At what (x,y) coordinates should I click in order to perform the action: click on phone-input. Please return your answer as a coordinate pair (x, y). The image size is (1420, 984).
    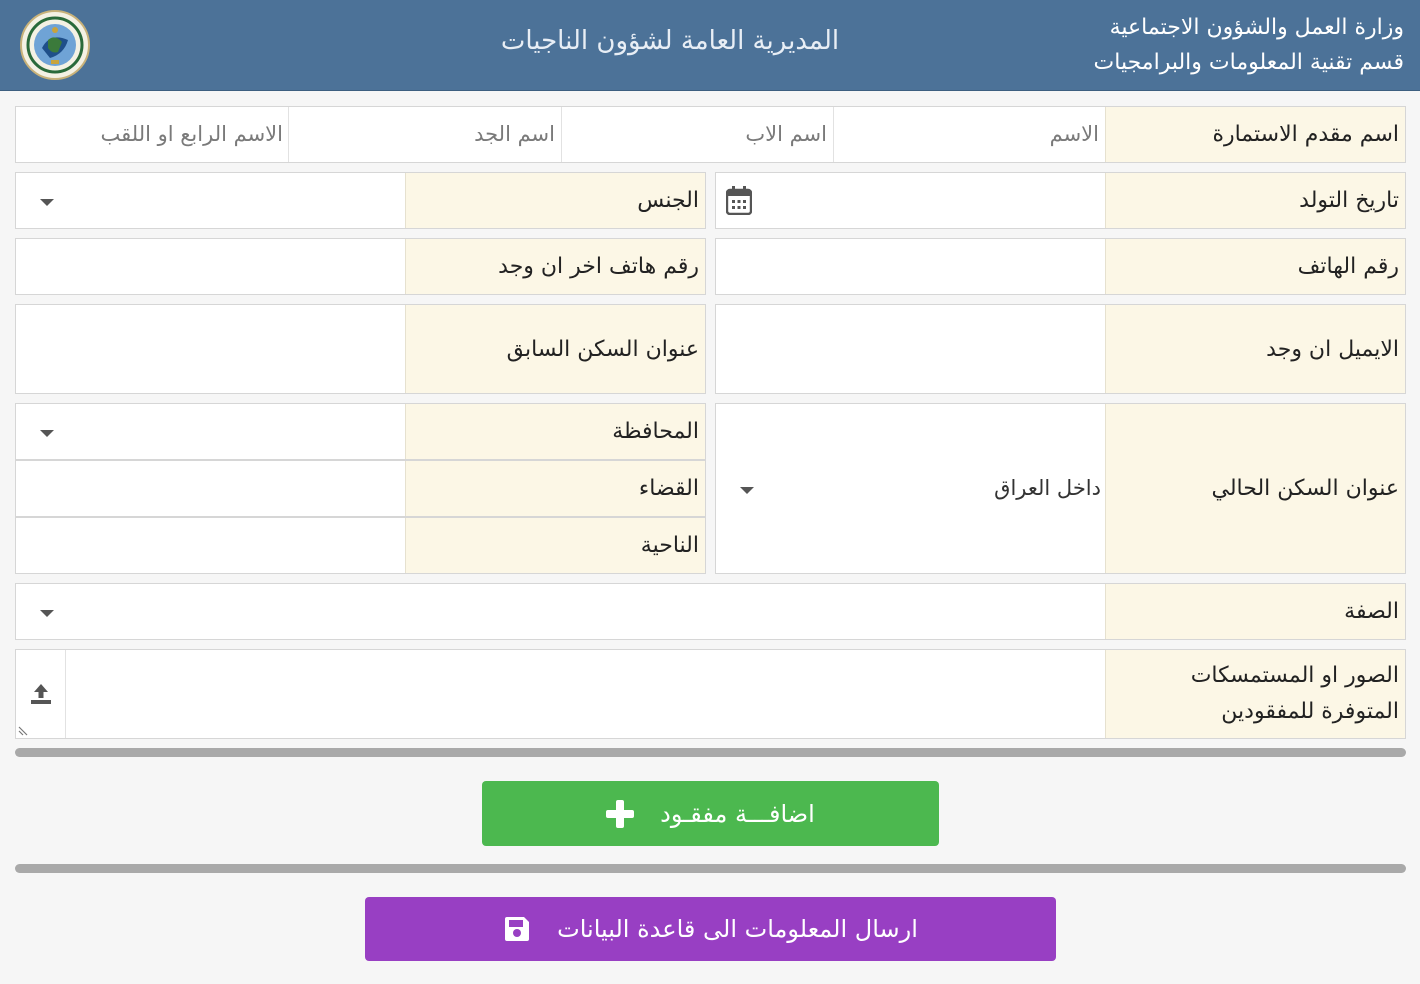
    Looking at the image, I should click on (910, 266).